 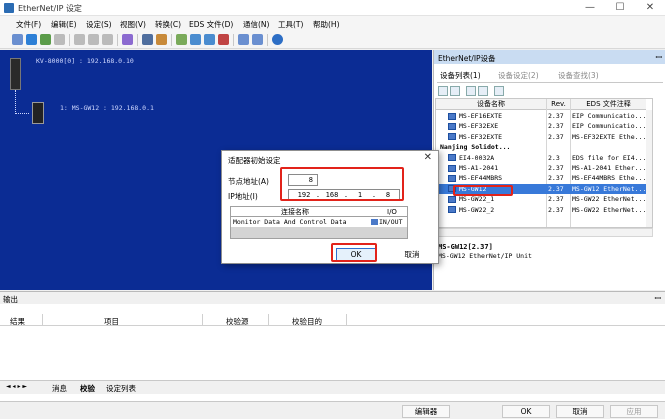 I want to click on tab-device-settings: 设备设定(2), so click(x=518, y=75).